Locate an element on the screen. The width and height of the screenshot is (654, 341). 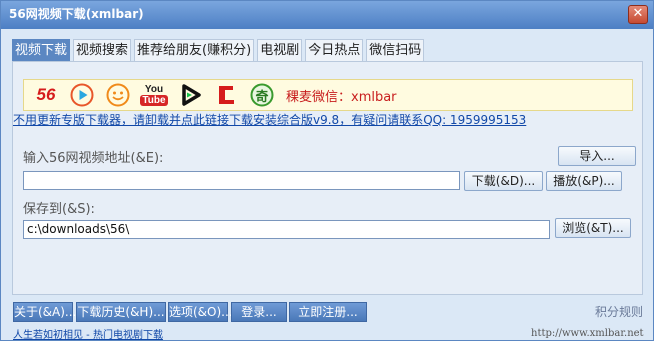
tab-bar: 视频下载 视频搜索 推荐给朋友(赚积分) 电视剧 今日热点 微信扫码 is located at coordinates (219, 50).